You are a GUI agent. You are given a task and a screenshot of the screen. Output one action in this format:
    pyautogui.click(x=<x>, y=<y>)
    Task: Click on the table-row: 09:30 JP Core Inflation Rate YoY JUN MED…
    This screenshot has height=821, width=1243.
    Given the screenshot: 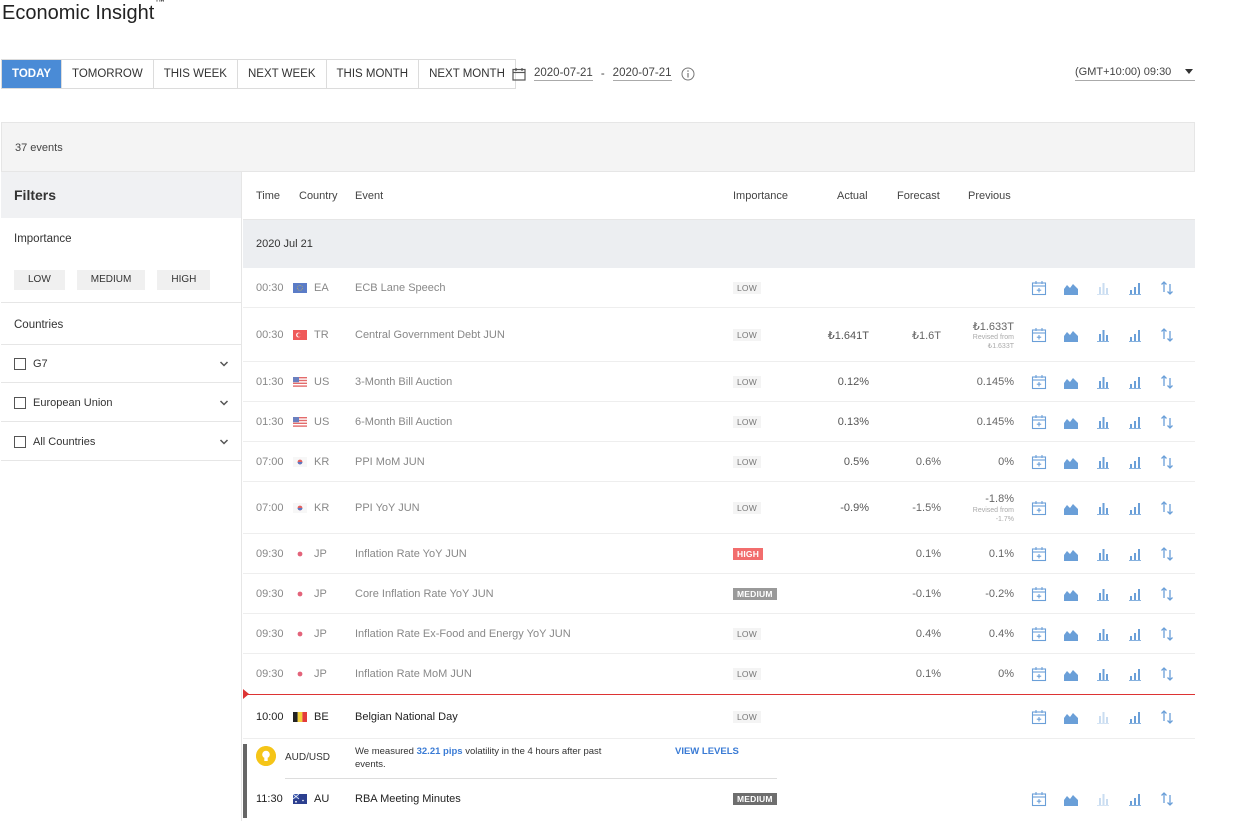 What is the action you would take?
    pyautogui.click(x=719, y=594)
    